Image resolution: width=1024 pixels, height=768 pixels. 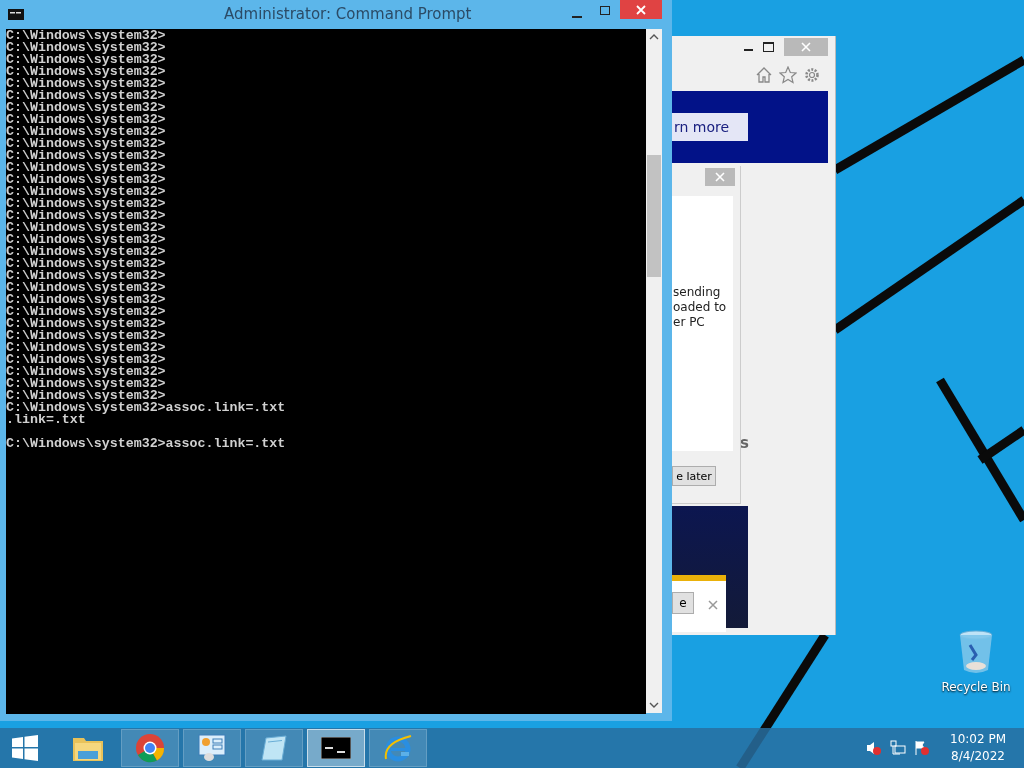 What do you see at coordinates (694, 476) in the screenshot?
I see `later-button: e later` at bounding box center [694, 476].